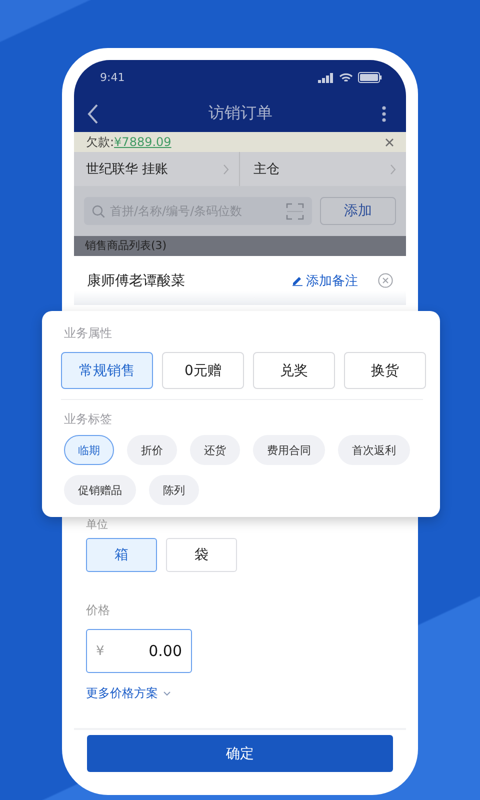 The width and height of the screenshot is (480, 800). What do you see at coordinates (203, 370) in the screenshot?
I see `attribute-option: 0元赠` at bounding box center [203, 370].